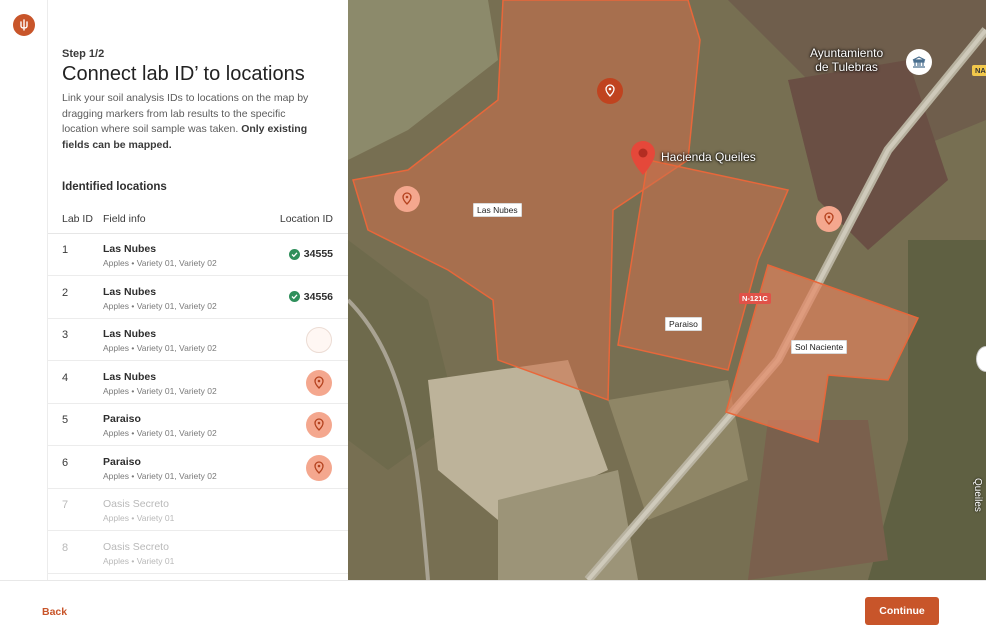 This screenshot has height=640, width=986. What do you see at coordinates (708, 157) in the screenshot?
I see `place-label-hacienda: Hacienda Queiles` at bounding box center [708, 157].